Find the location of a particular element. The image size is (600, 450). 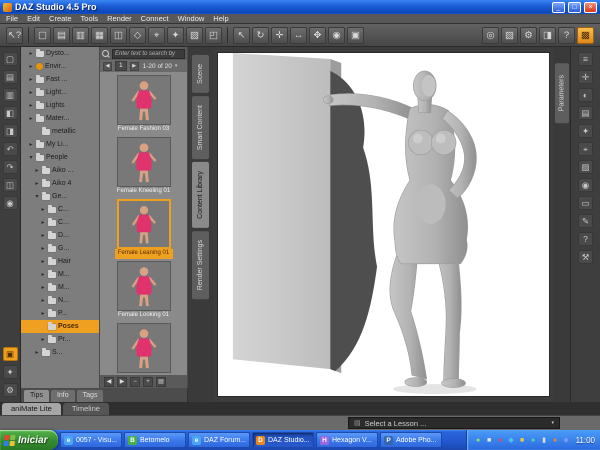

tab-scene: Scene is located at coordinates (200, 74).